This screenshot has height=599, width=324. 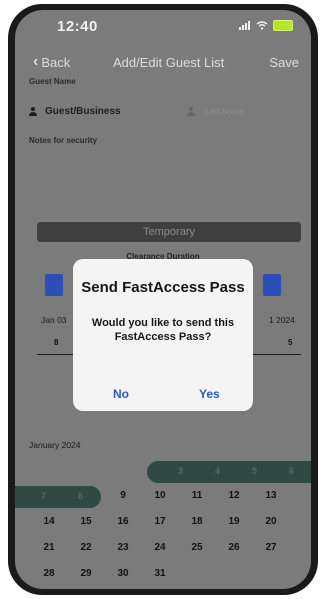 I want to click on calendar-day: 9, so click(x=123, y=495).